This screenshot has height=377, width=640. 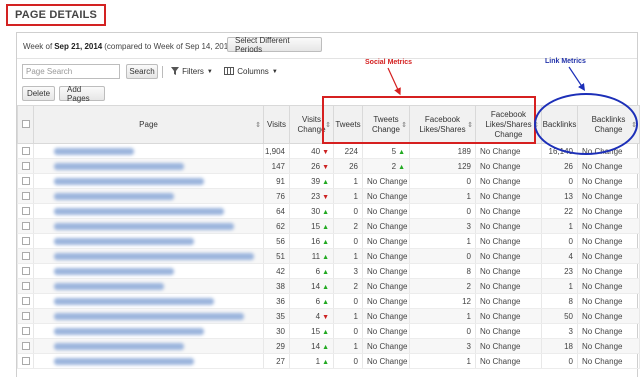 I want to click on table-row: 35 4 ▼ 1 No Change 1 No Change 50 No Change, so click(x=328, y=316).